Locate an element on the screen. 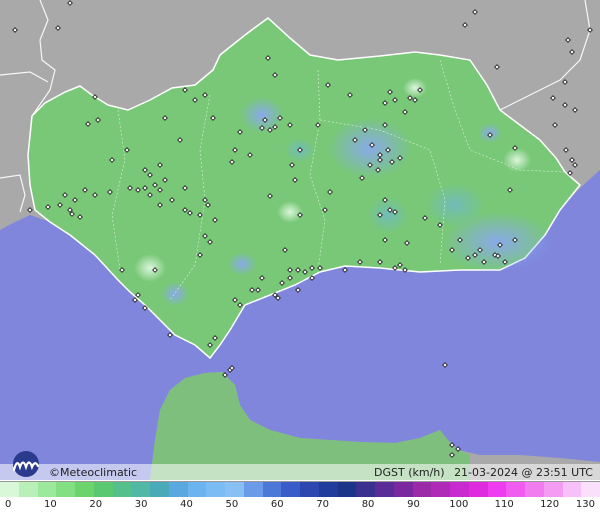  legend-tick-110: 110 is located at coordinates (504, 504).